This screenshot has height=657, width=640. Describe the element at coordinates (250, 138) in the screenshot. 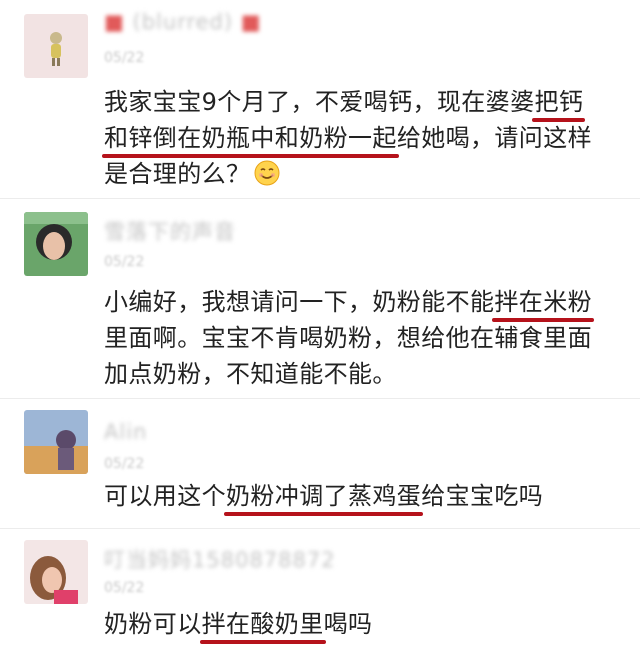

I see `underline-highlight: 和锌倒在奶瓶中和奶粉一起` at that location.